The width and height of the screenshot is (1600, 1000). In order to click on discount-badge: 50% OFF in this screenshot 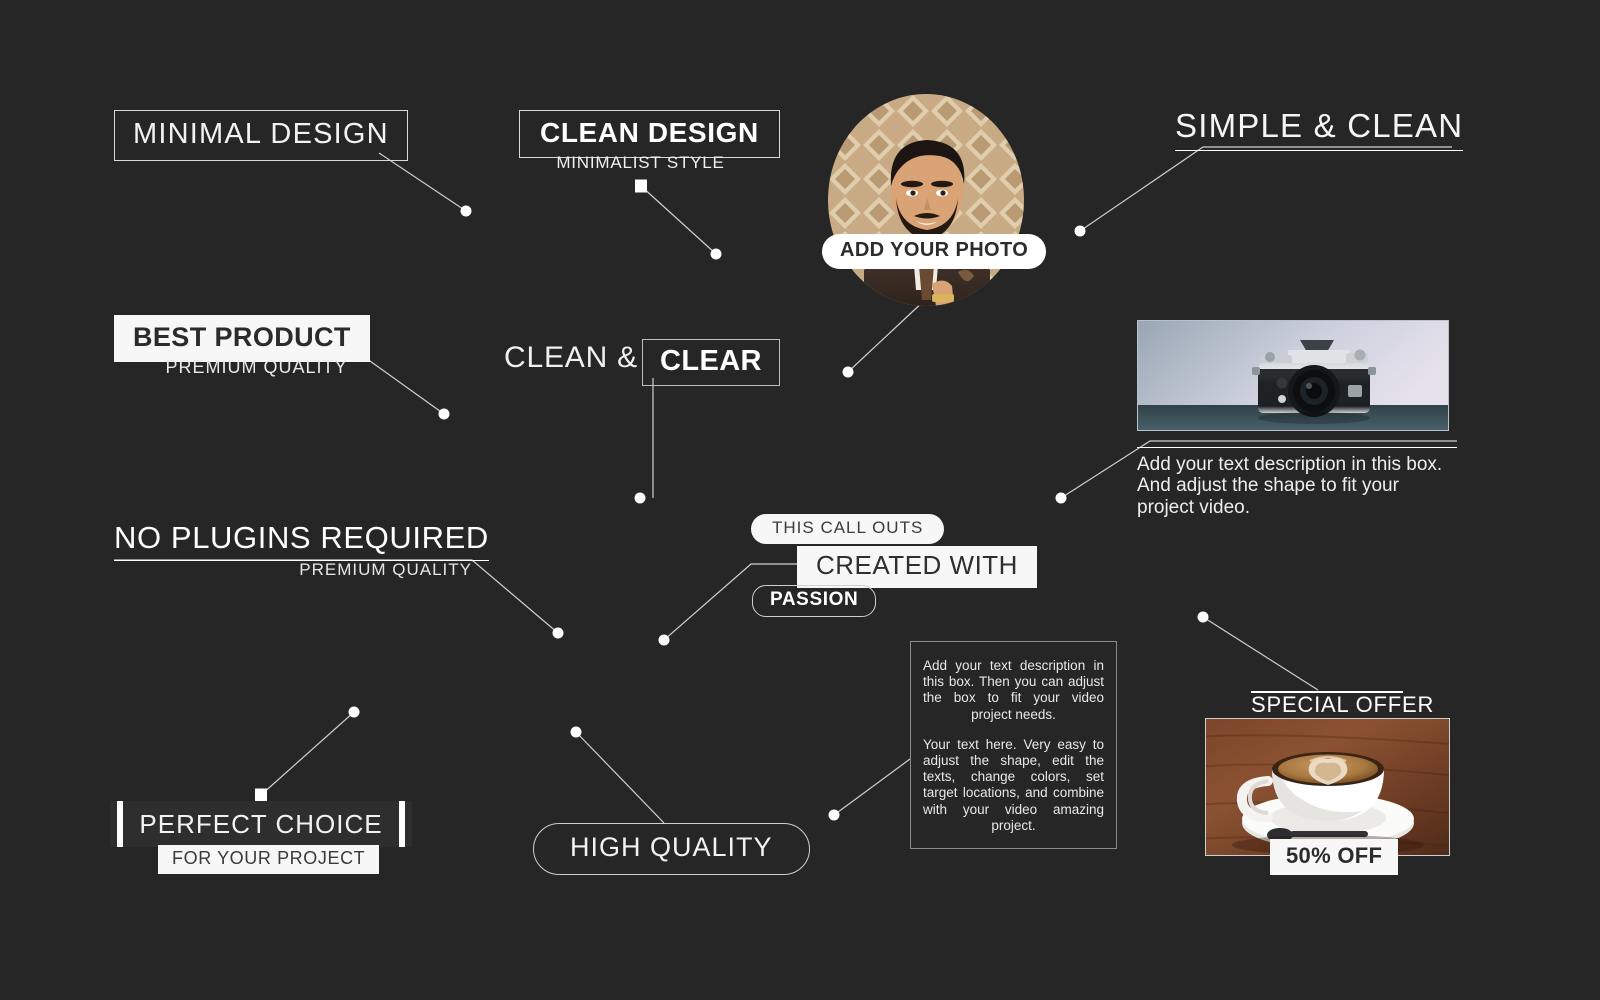, I will do `click(1334, 857)`.